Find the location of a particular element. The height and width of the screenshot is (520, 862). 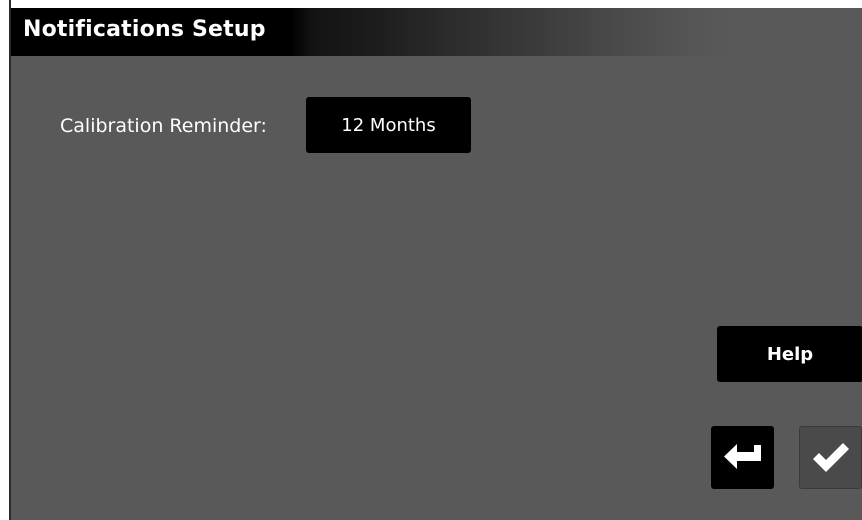

calibration-reminder-button: 12 Months is located at coordinates (388, 125).